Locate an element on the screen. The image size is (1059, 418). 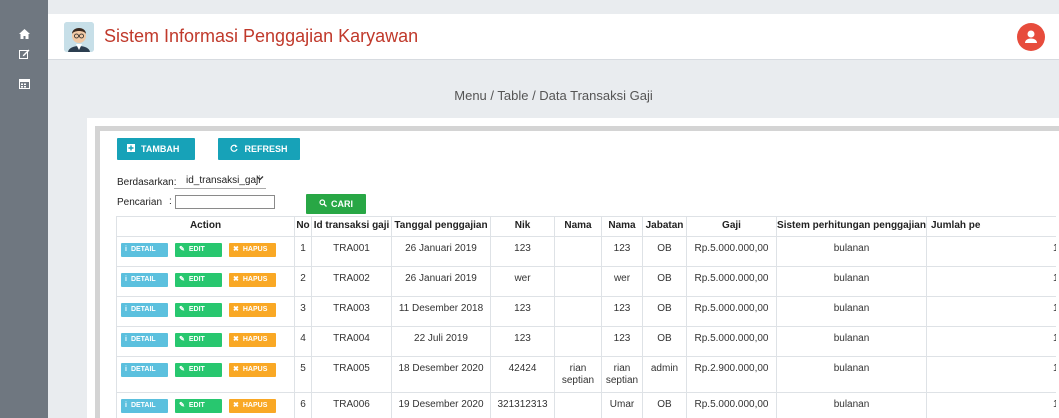
cari-button: CARI is located at coordinates (336, 204).